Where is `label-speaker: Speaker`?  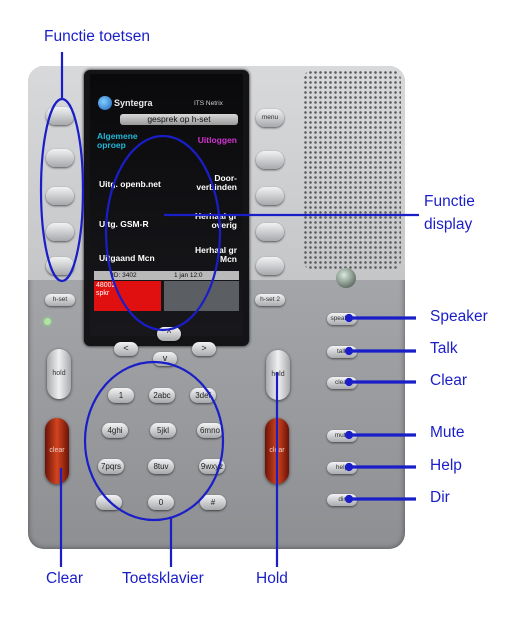
label-speaker: Speaker is located at coordinates (459, 316).